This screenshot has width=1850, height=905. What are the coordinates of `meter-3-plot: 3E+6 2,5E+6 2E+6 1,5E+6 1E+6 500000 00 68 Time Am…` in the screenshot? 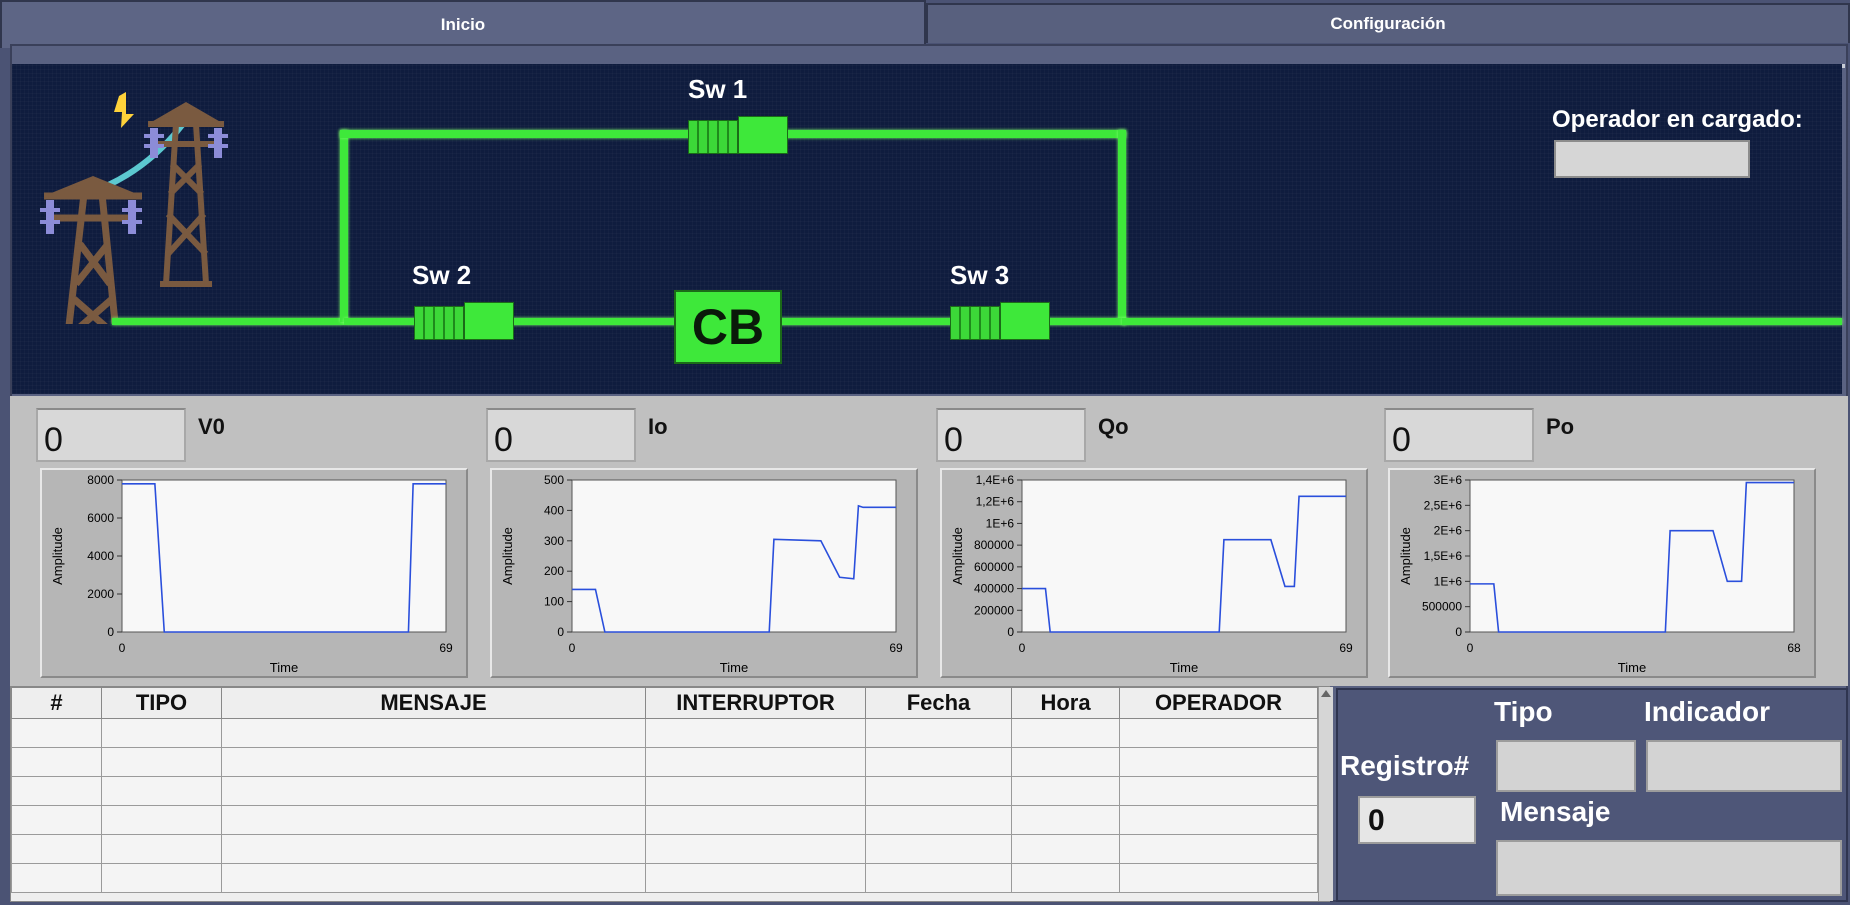 It's located at (1599, 574).